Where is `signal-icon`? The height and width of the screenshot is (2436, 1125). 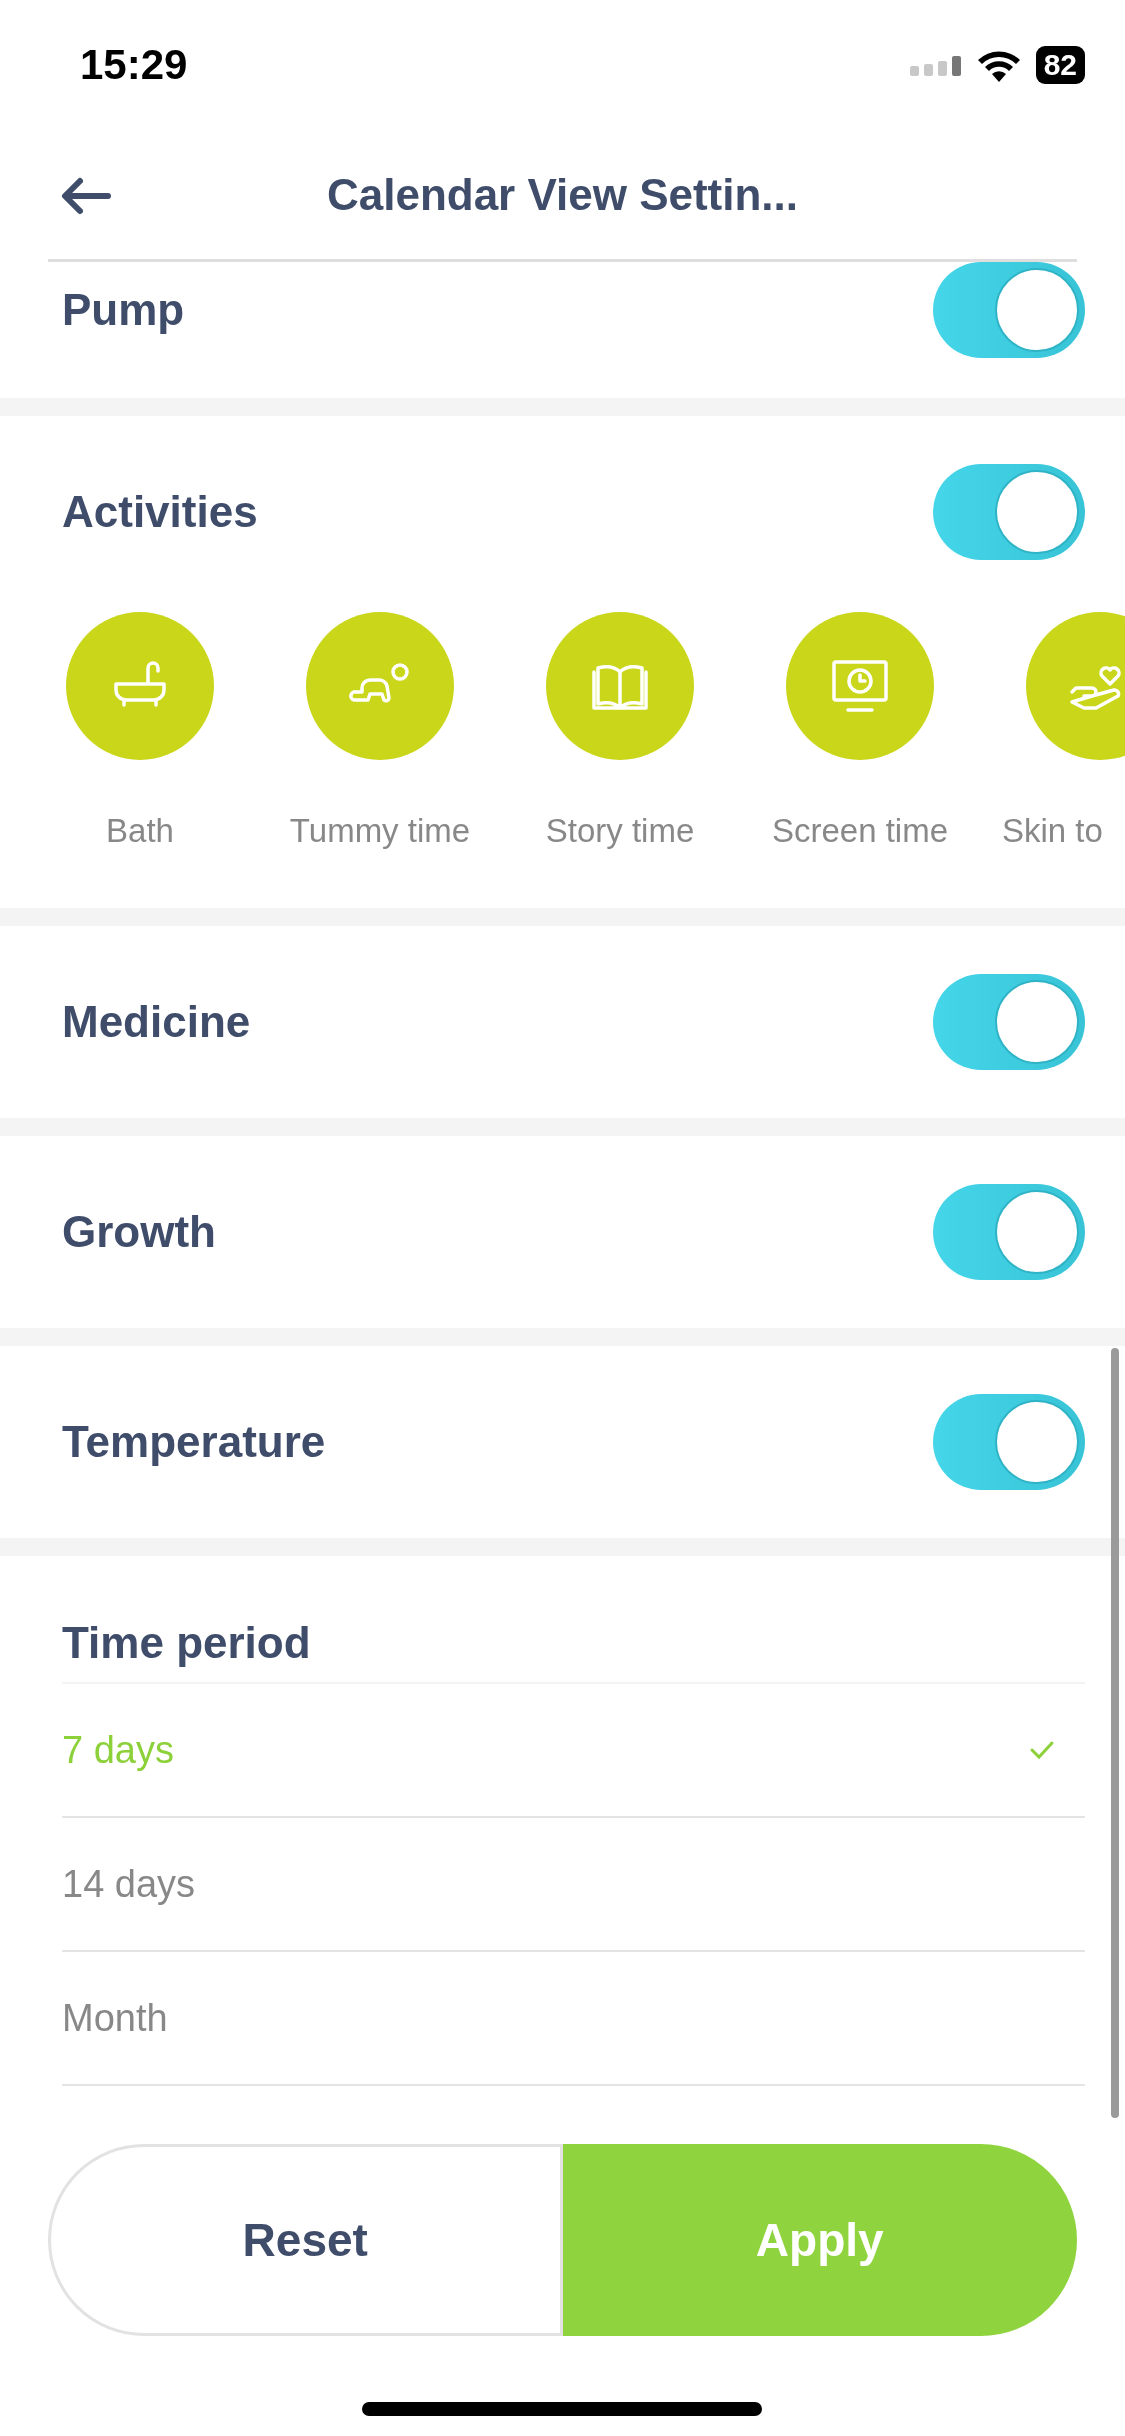
signal-icon is located at coordinates (935, 65).